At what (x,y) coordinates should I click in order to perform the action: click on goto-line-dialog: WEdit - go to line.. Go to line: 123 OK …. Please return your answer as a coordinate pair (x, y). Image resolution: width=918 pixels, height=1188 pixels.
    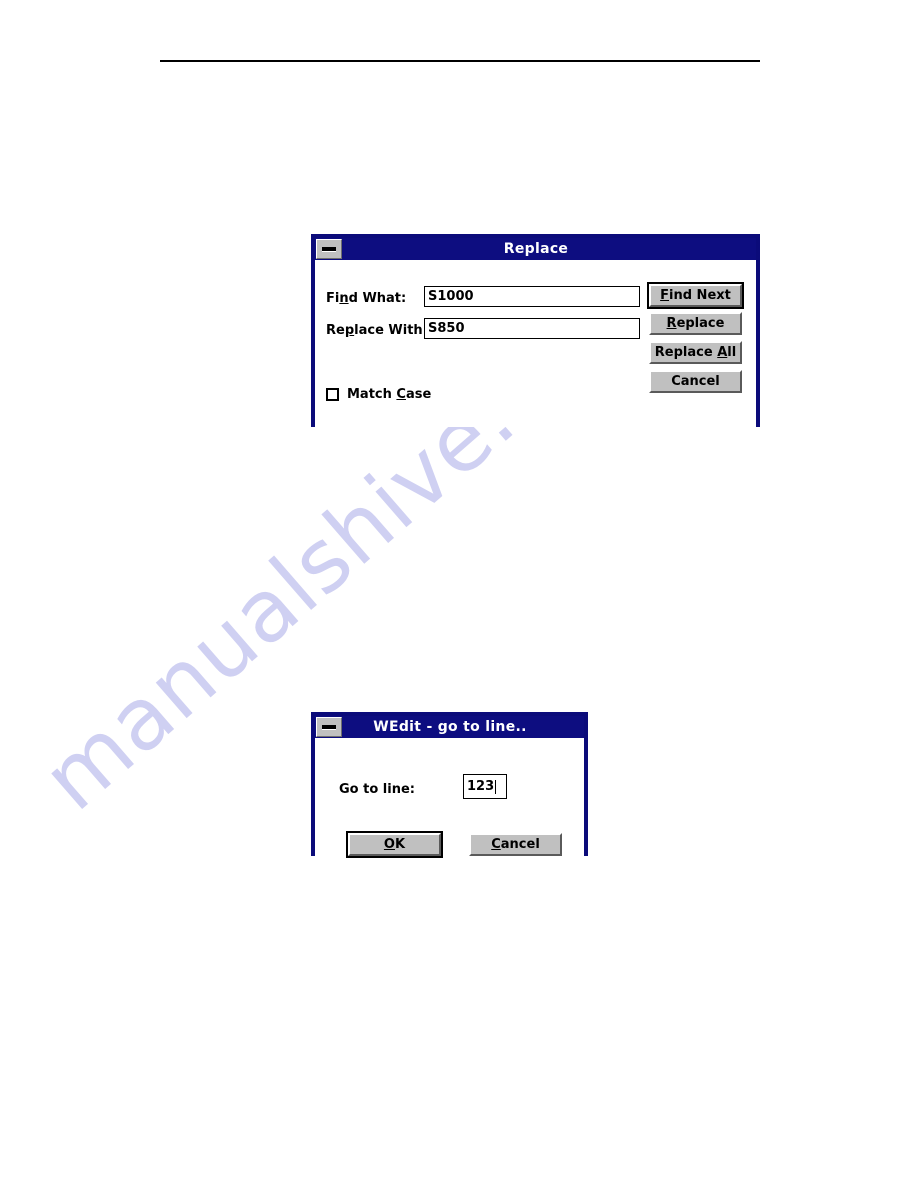
    Looking at the image, I should click on (449, 785).